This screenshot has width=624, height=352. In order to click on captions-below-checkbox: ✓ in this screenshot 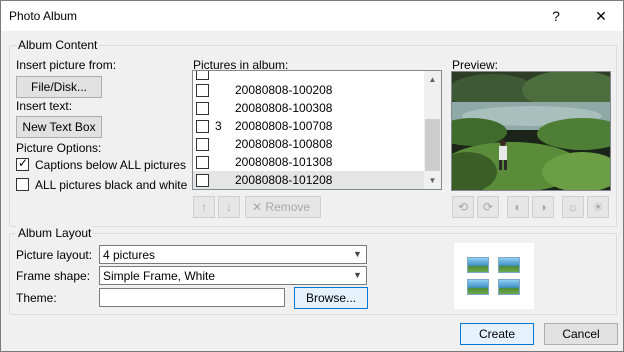, I will do `click(22, 163)`.